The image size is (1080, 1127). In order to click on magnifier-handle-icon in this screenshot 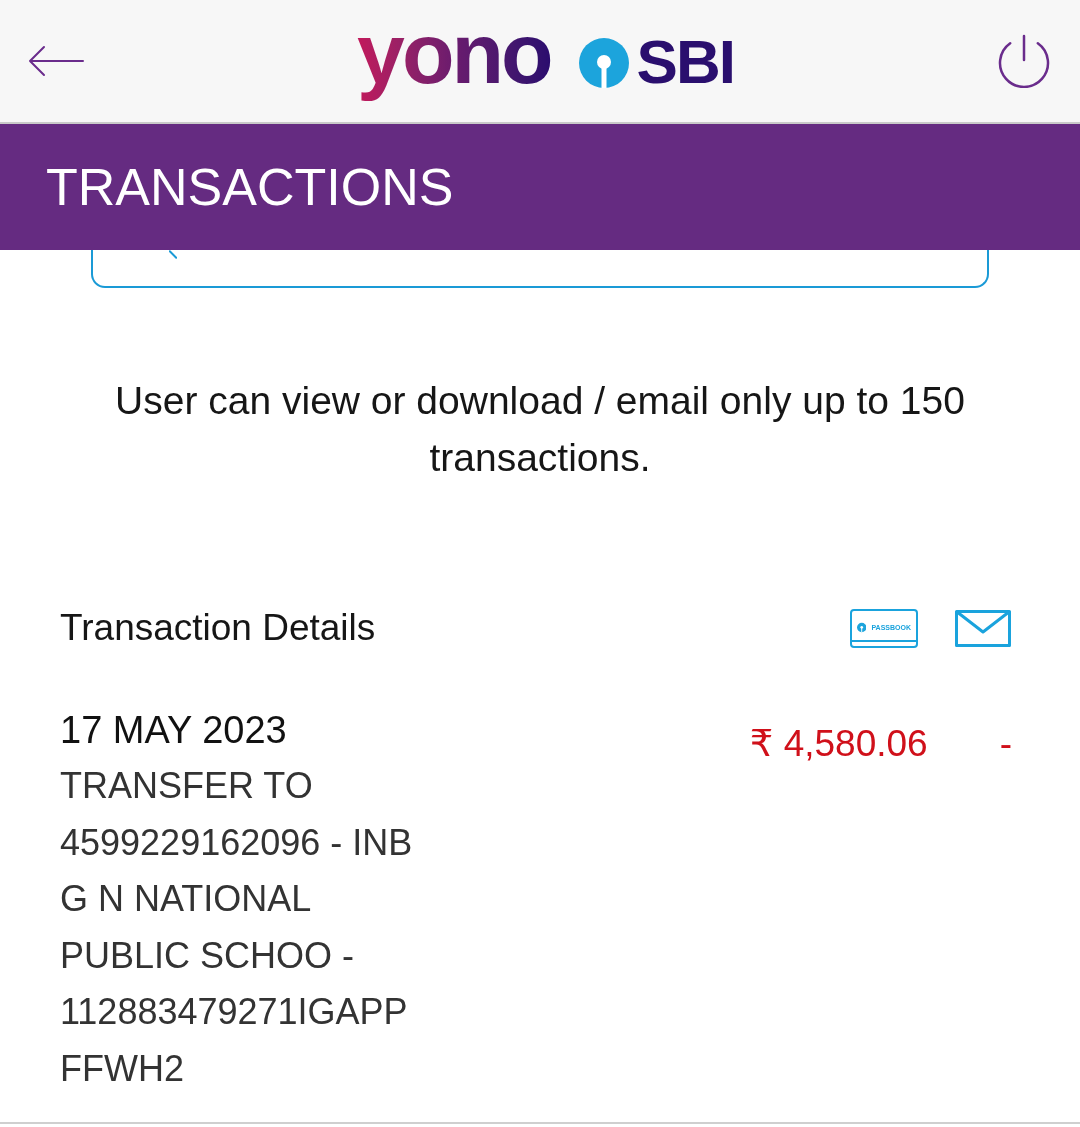, I will do `click(173, 254)`.